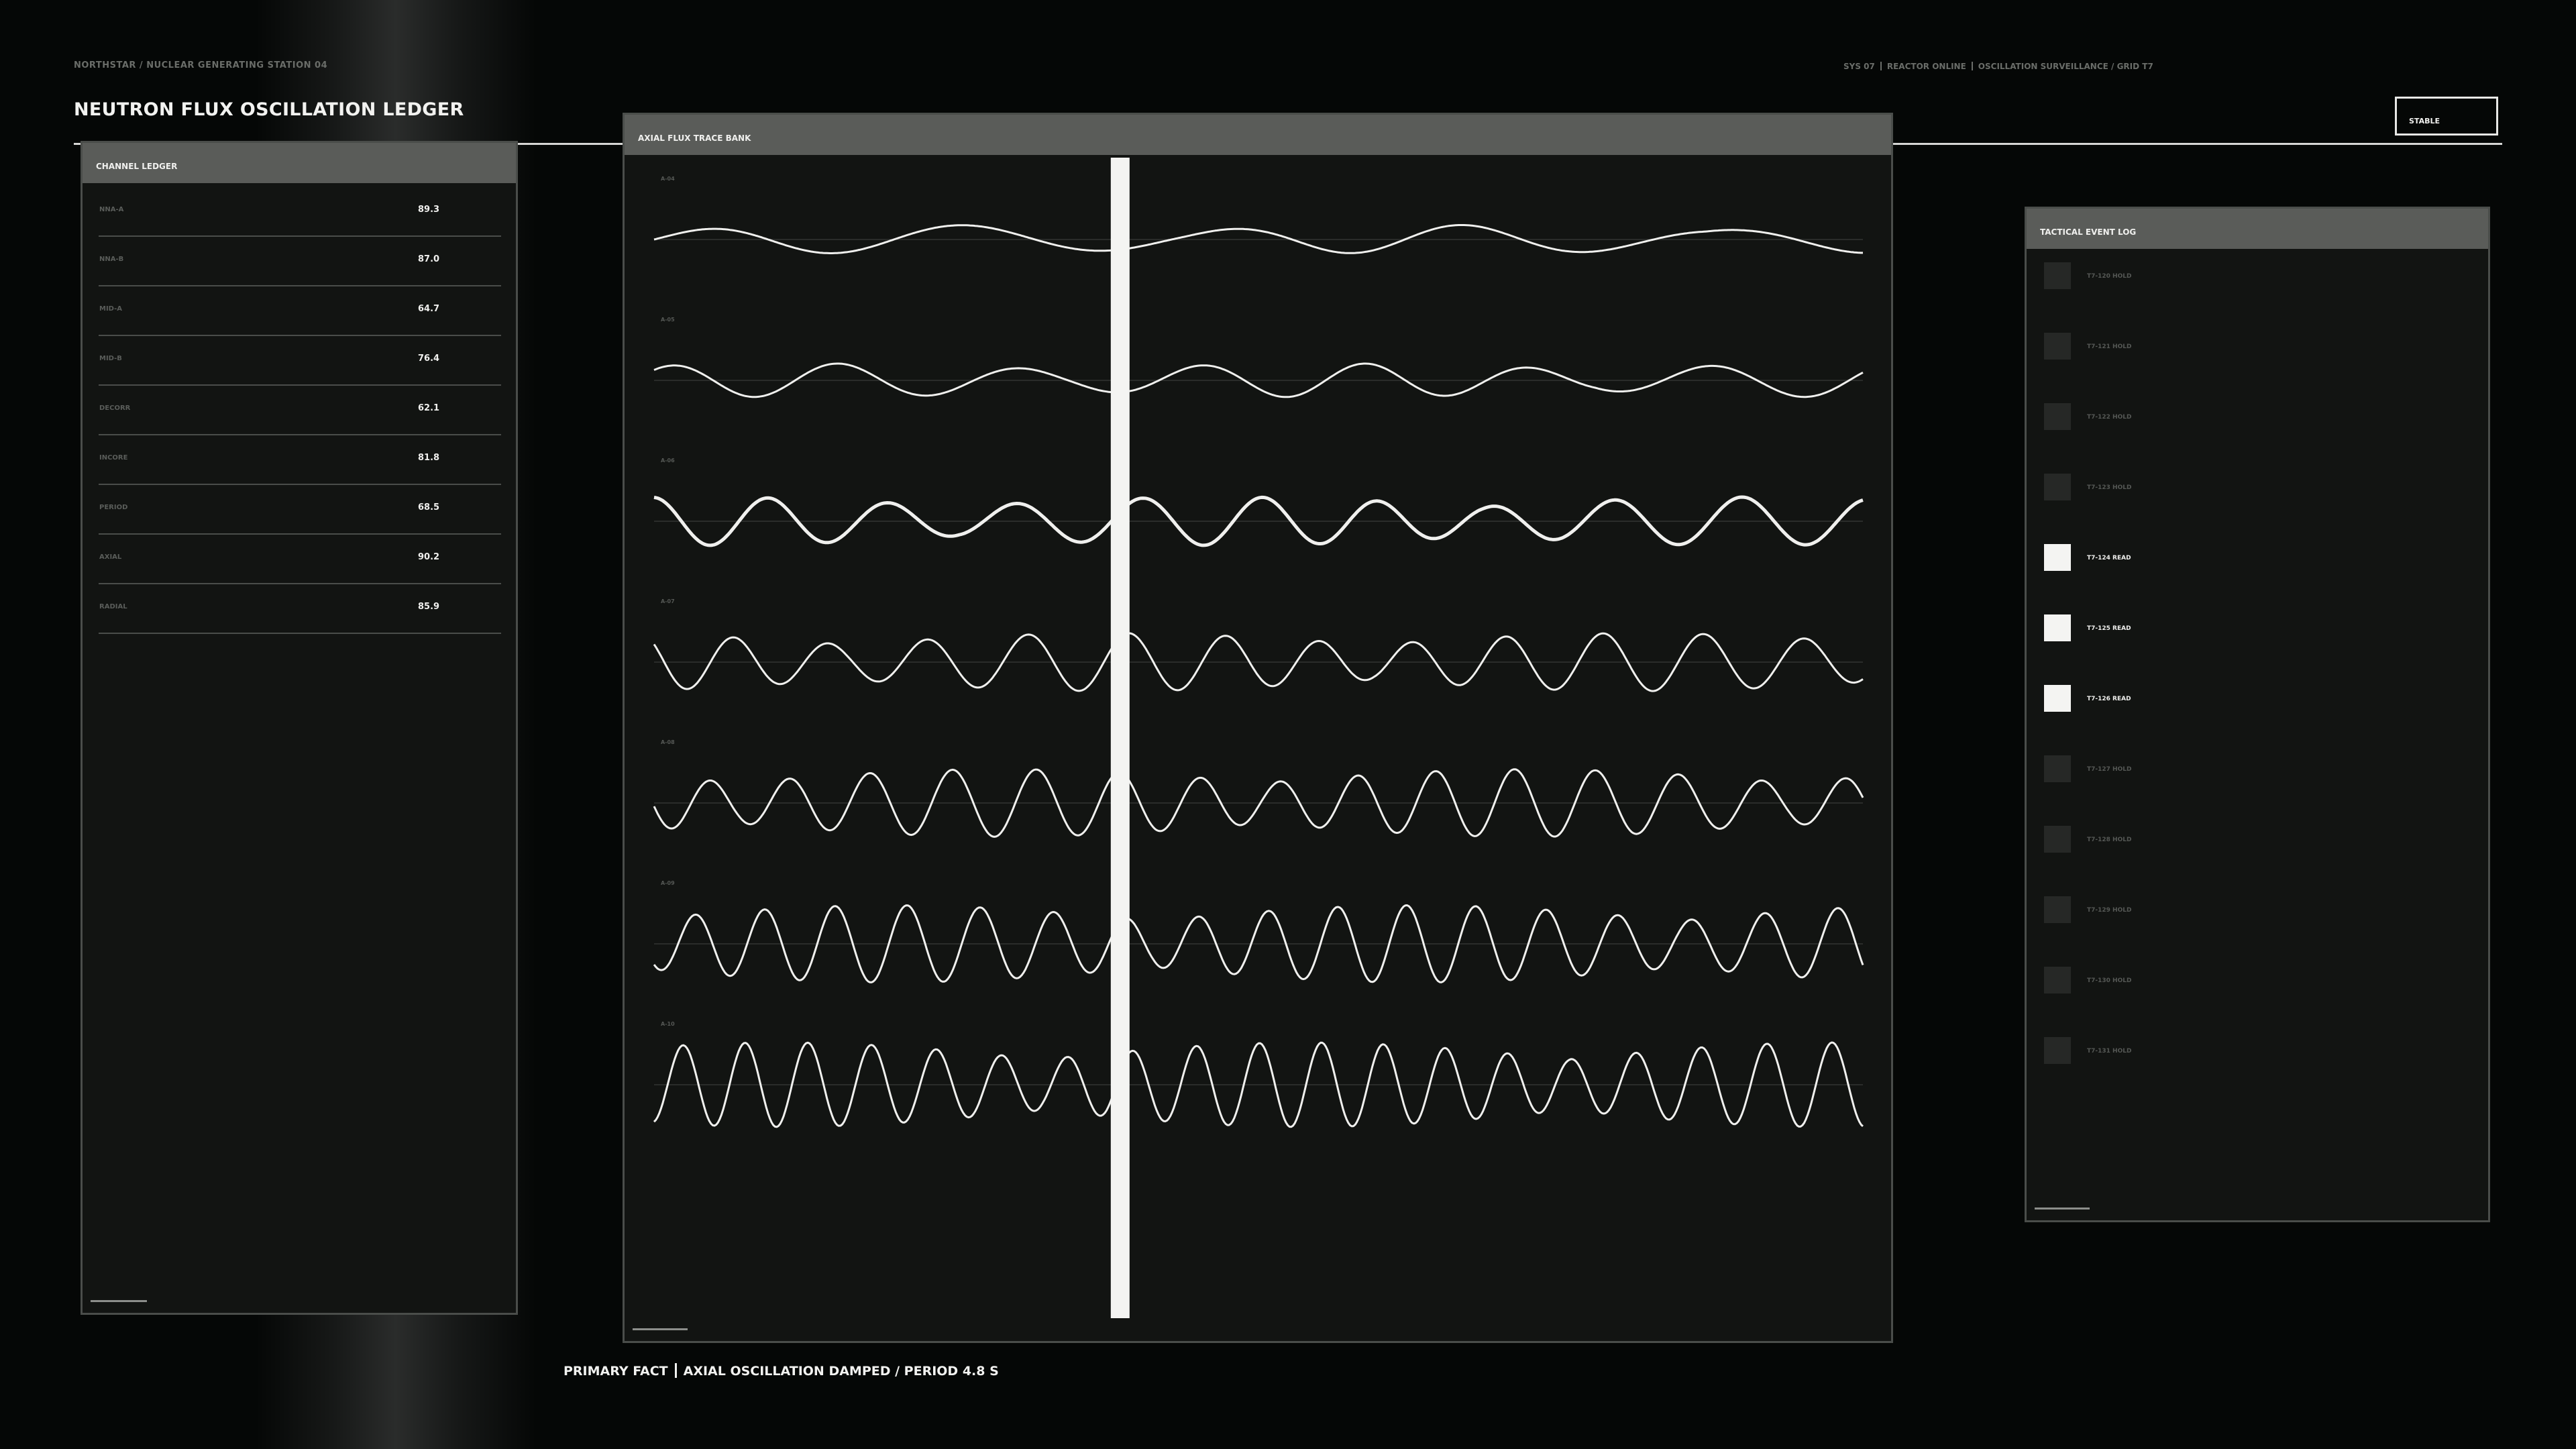 This screenshot has height=1449, width=2576. Describe the element at coordinates (2109, 628) in the screenshot. I see `event-label: T7-125 READ` at that location.